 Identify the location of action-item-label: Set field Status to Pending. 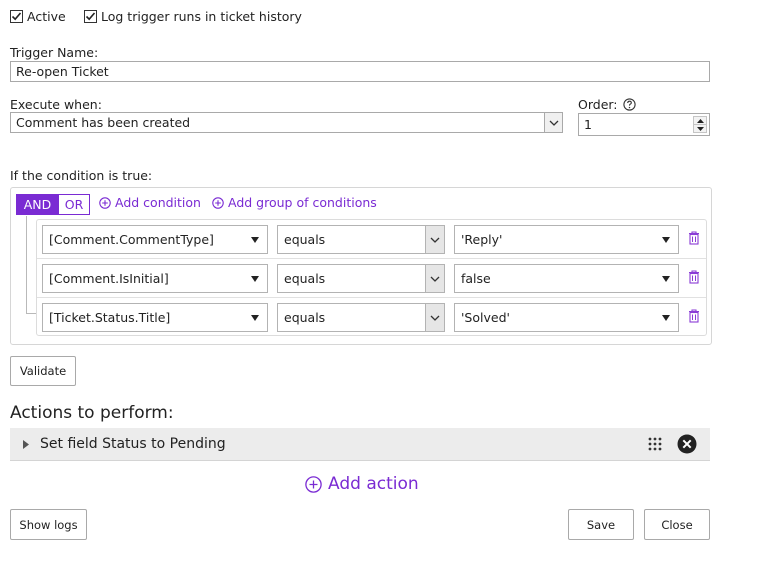
(133, 444).